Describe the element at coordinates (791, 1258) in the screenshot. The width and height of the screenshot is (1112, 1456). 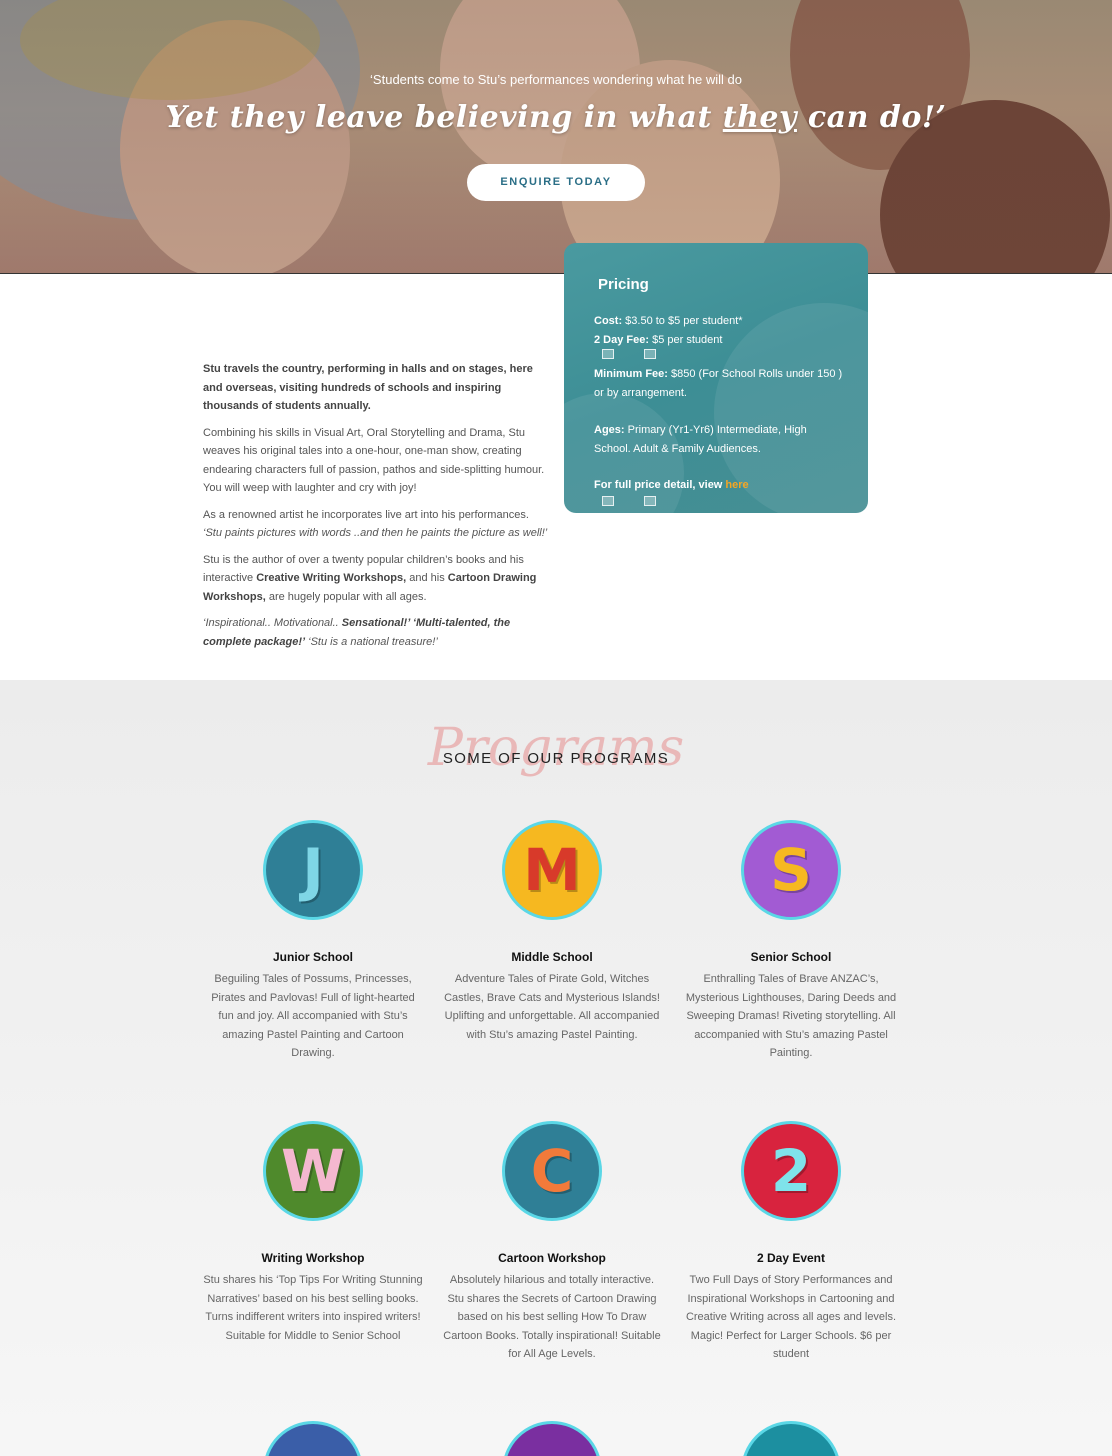
I see `program-name: 2 Day Event` at that location.